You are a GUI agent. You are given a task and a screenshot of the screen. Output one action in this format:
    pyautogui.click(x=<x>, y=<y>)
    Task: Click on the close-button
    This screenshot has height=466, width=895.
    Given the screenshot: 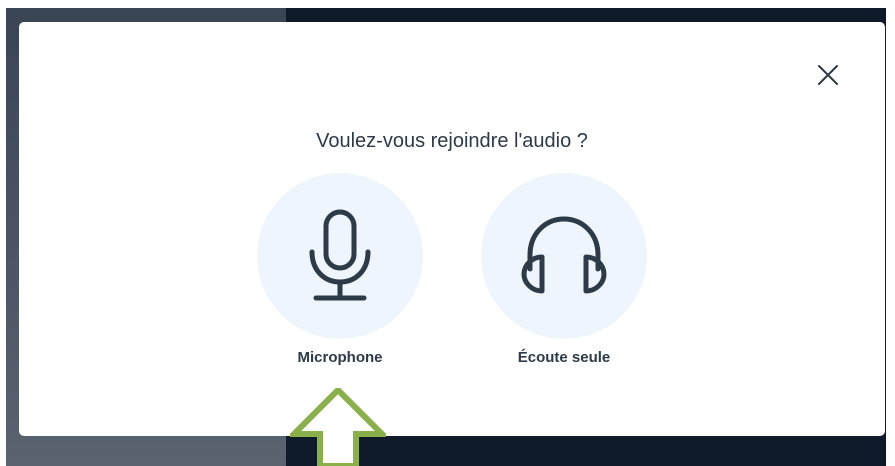 What is the action you would take?
    pyautogui.click(x=828, y=75)
    